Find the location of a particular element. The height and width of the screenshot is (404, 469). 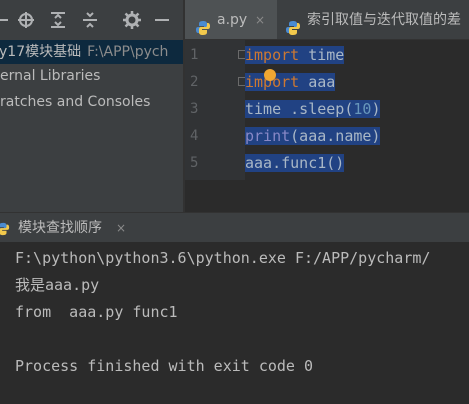

console-line: from aaa.py func1 is located at coordinates (96, 312).